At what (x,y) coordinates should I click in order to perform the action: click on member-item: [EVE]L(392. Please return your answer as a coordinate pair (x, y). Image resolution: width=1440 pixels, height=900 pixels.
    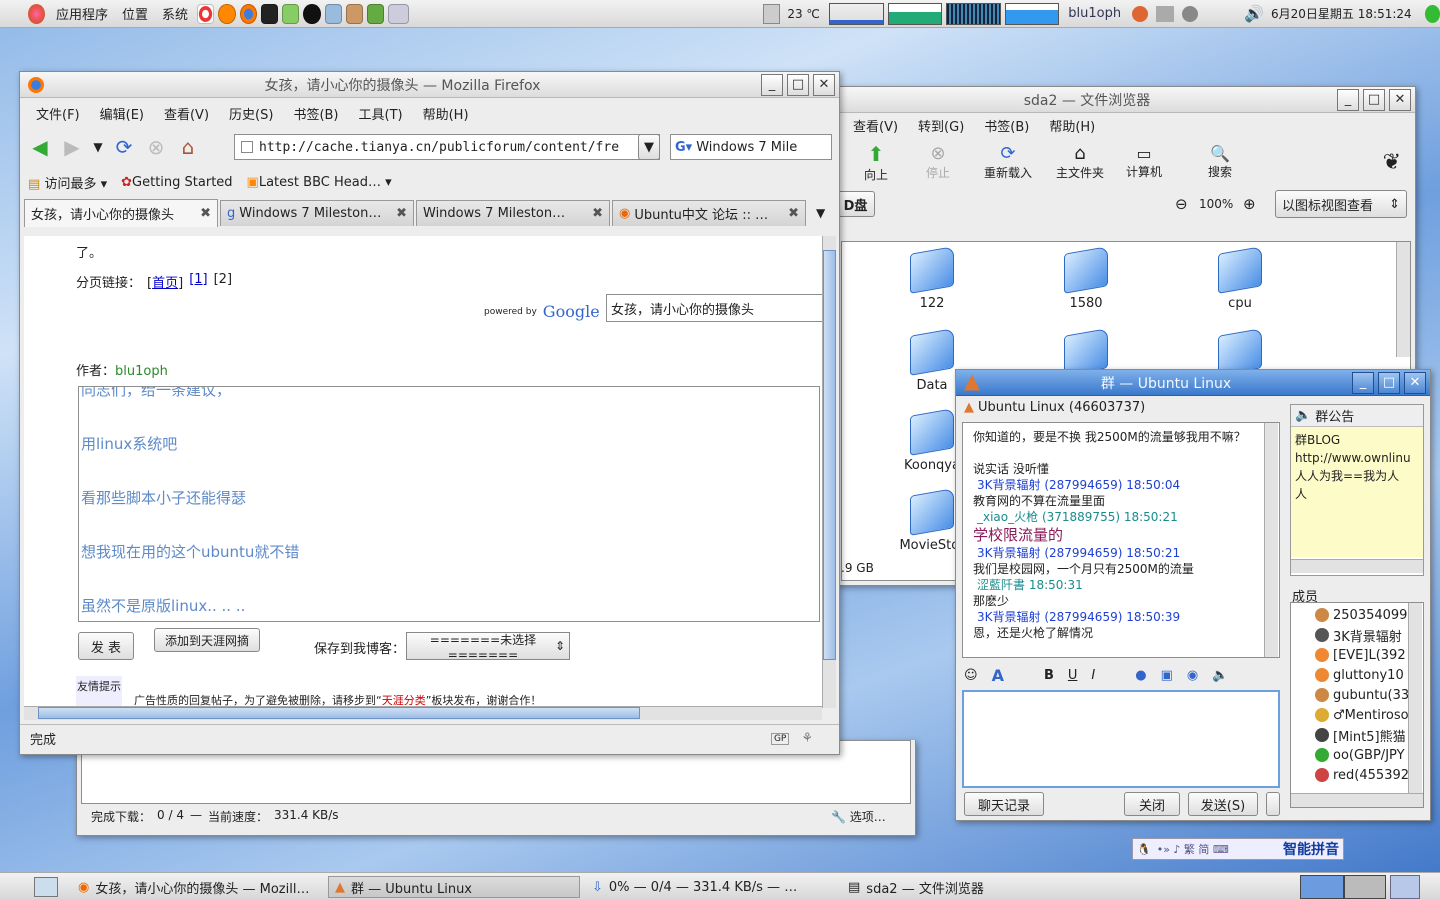
    Looking at the image, I should click on (1369, 655).